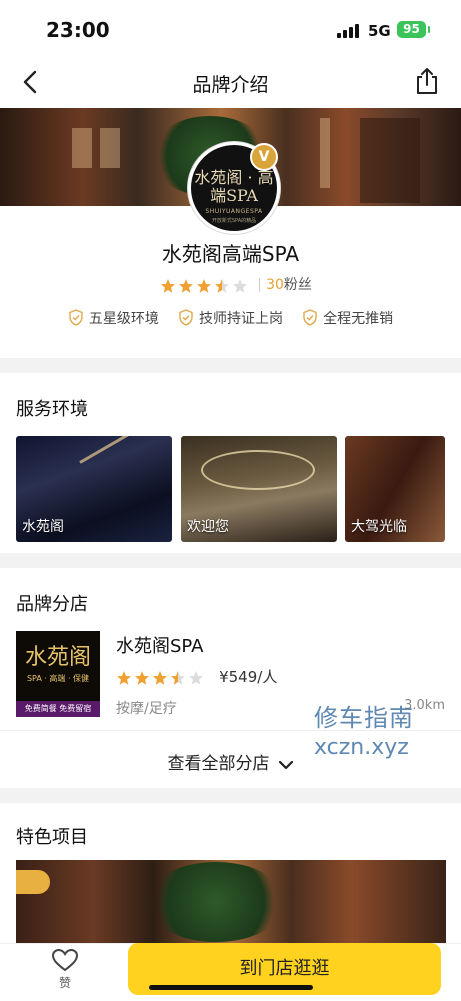 This screenshot has height=1001, width=461. Describe the element at coordinates (230, 254) in the screenshot. I see `brand-name: 水苑阁高端SPA` at that location.